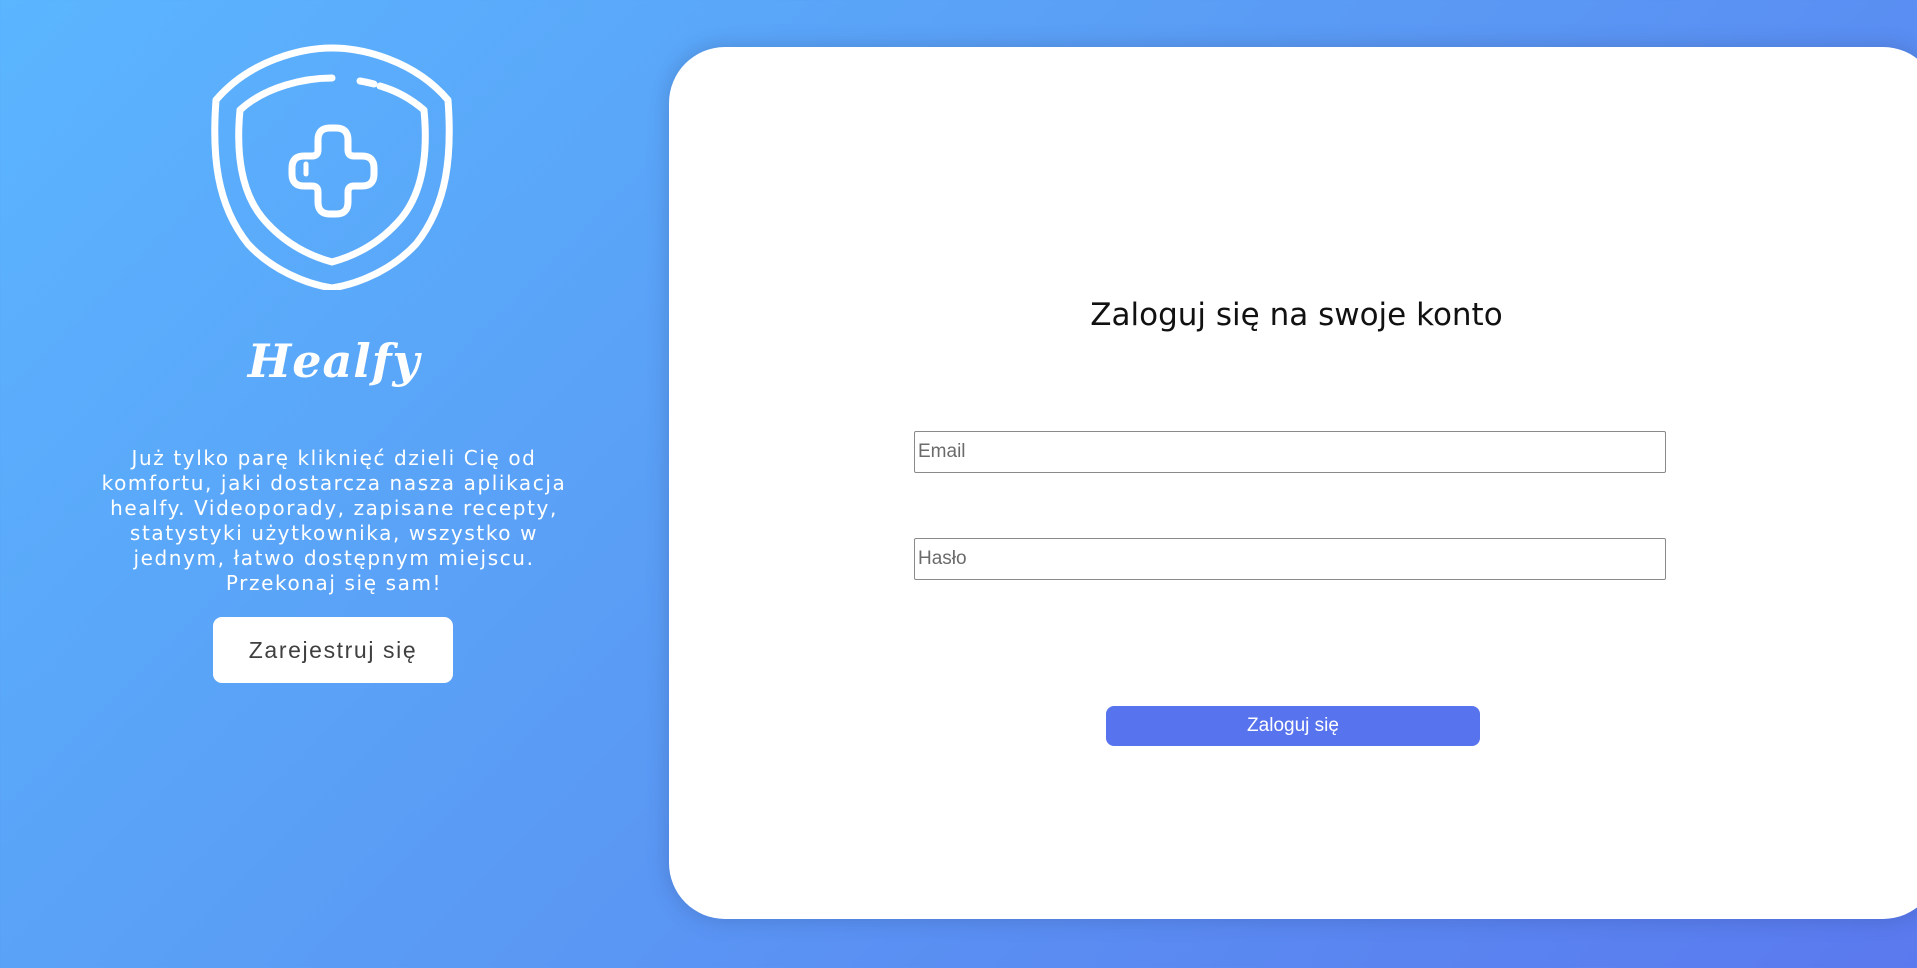  What do you see at coordinates (334, 361) in the screenshot?
I see `brand-name: Healfy` at bounding box center [334, 361].